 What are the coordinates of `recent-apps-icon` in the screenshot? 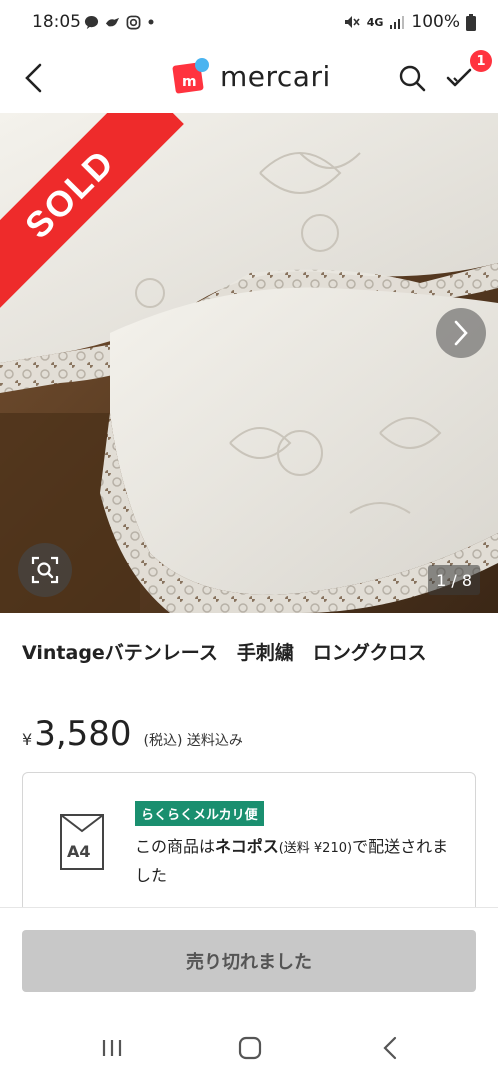 It's located at (112, 1048).